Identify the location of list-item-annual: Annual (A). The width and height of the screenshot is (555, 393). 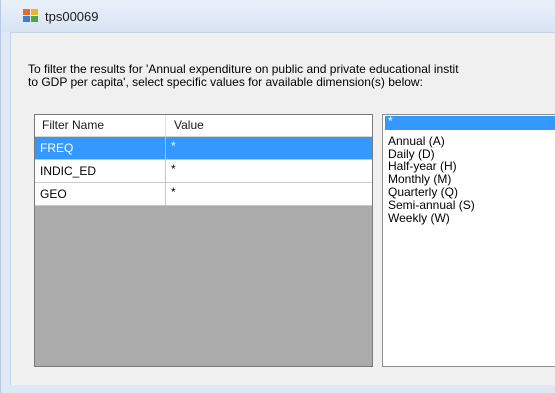
(470, 141).